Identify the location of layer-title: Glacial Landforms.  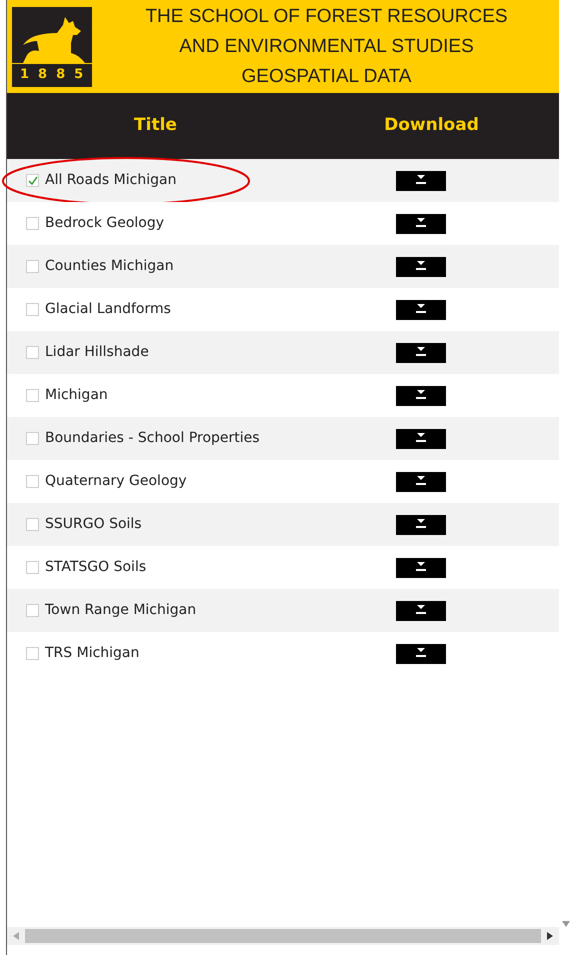
(108, 309).